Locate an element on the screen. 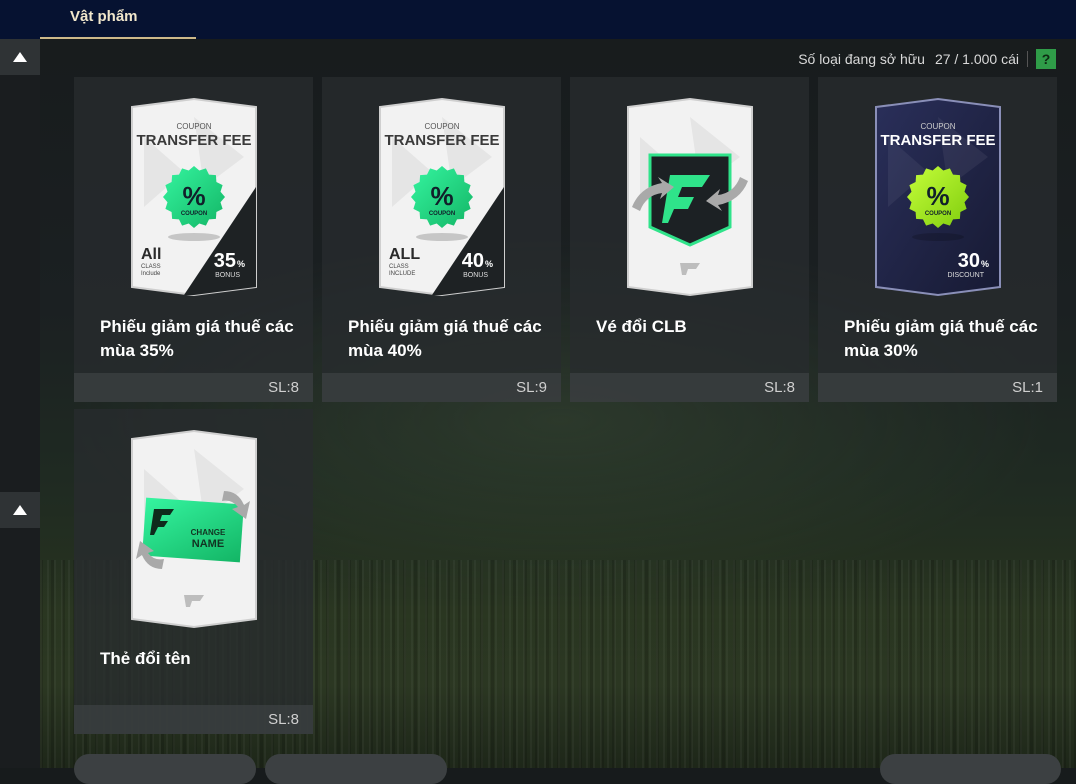 This screenshot has height=784, width=1076. item-art: CHANGENAME is located at coordinates (194, 529).